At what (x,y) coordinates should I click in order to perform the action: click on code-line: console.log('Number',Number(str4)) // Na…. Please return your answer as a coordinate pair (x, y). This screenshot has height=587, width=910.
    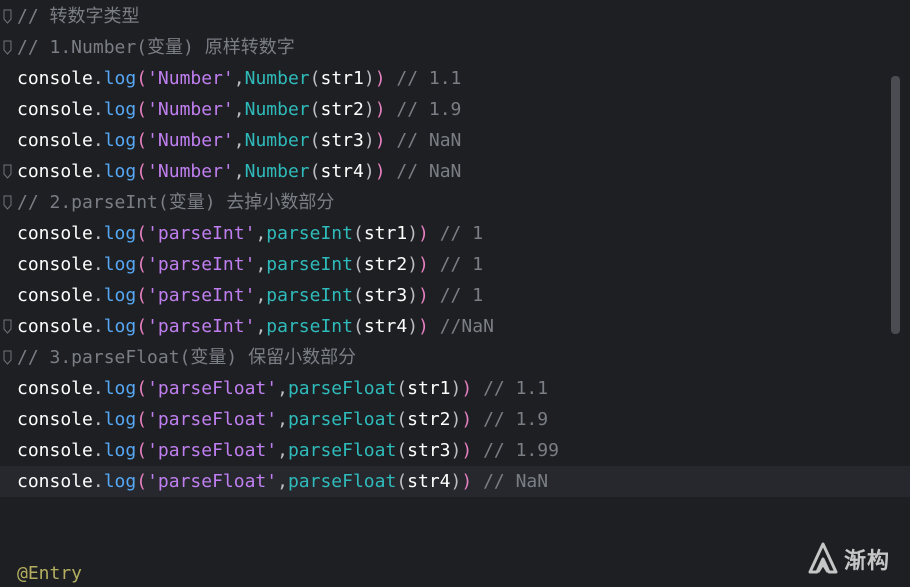
    Looking at the image, I should click on (455, 171).